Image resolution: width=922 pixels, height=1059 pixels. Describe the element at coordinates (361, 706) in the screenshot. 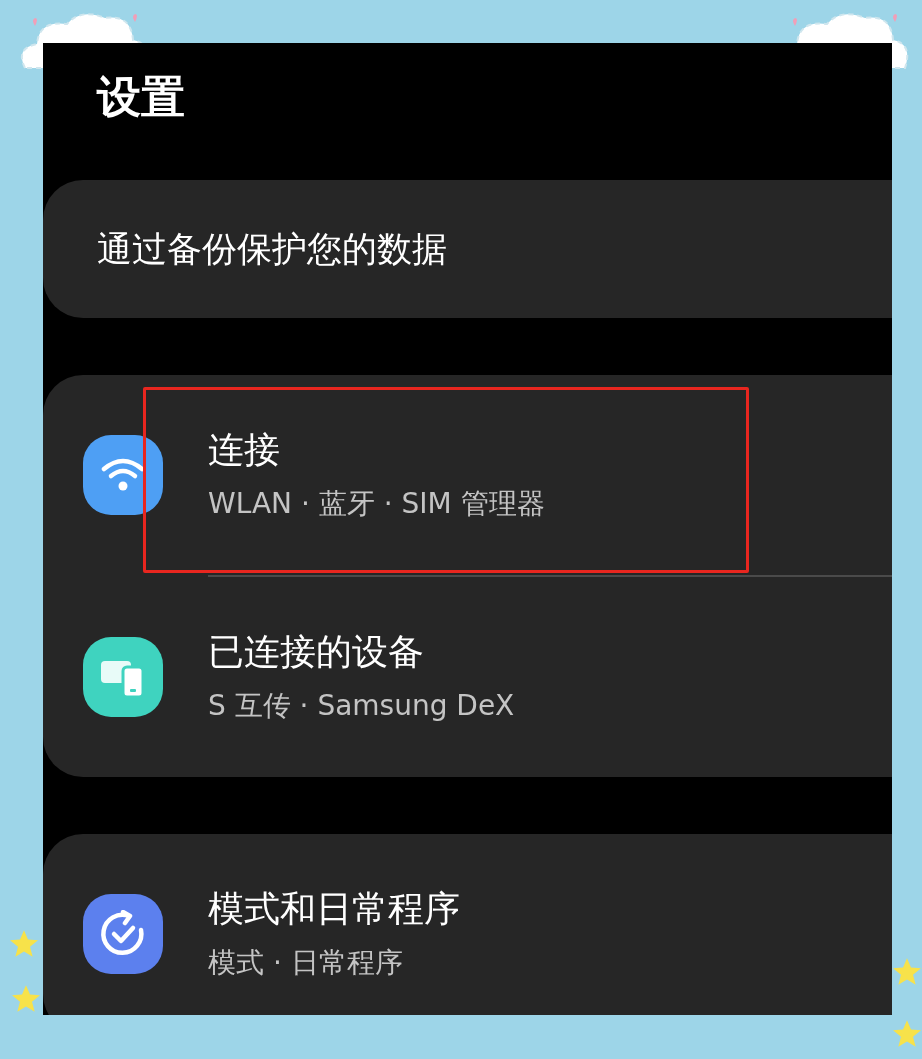

I see `item-subtitle: S 互传 · Samsung DeX` at that location.